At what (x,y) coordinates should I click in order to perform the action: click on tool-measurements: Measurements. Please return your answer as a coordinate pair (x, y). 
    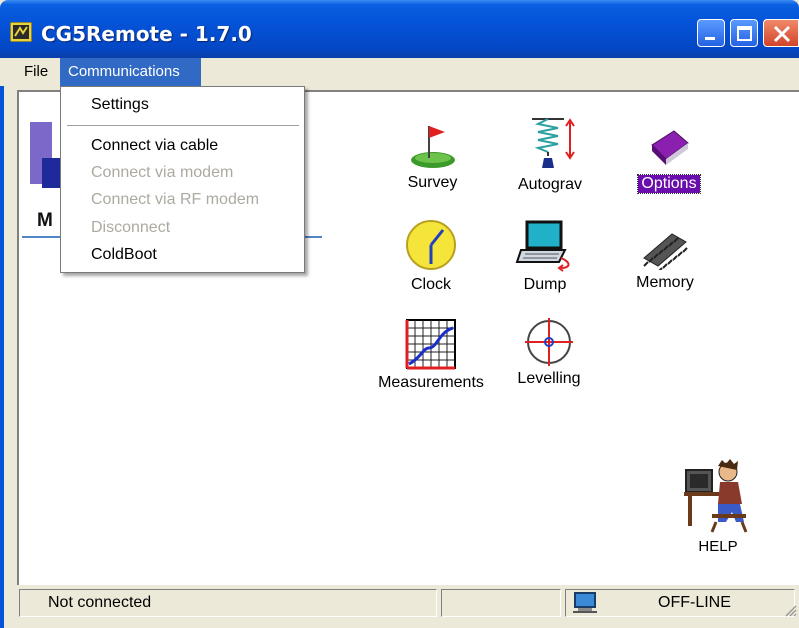
    Looking at the image, I should click on (431, 355).